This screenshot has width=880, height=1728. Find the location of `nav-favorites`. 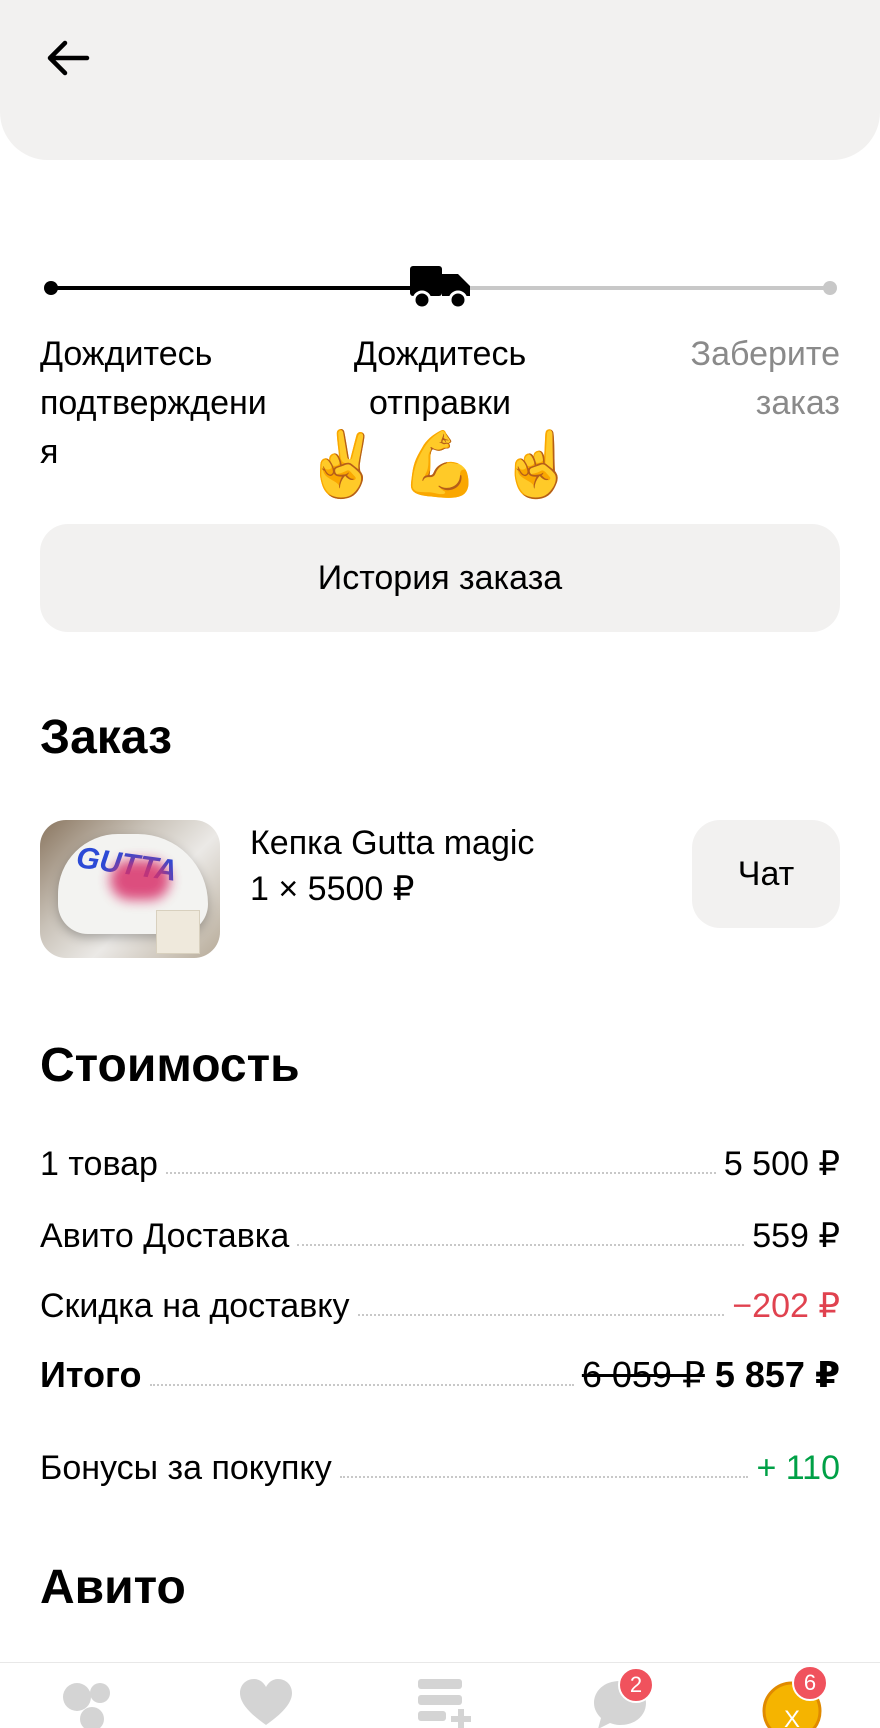

nav-favorites is located at coordinates (266, 1702).